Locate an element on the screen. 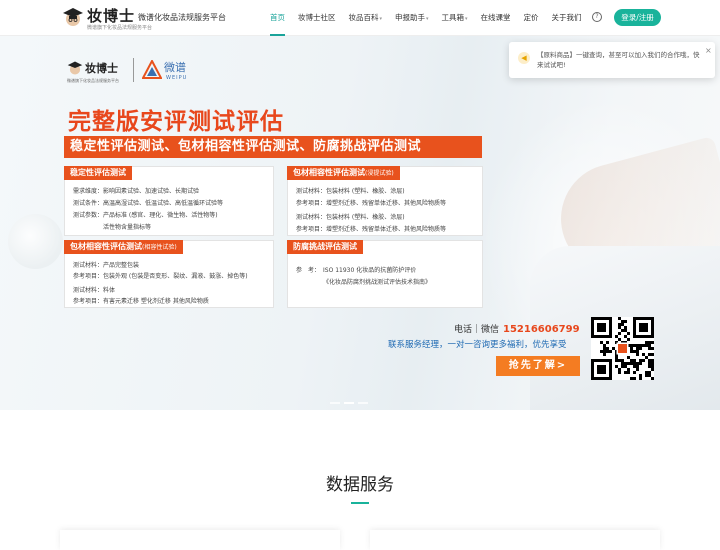 This screenshot has width=720, height=550. contact-phone: 电话｜微信 15216606799 is located at coordinates (517, 328).